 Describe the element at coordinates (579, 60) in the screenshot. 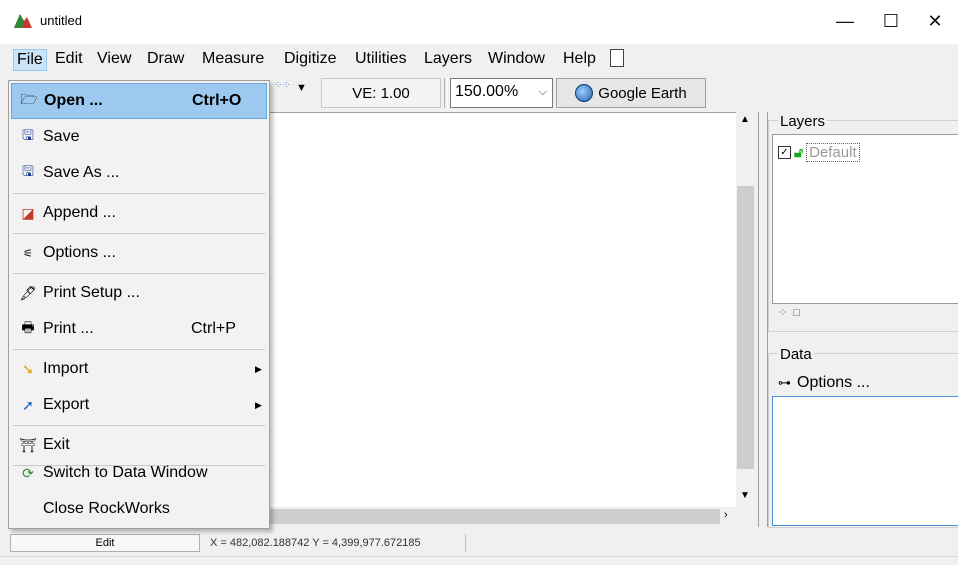

I see `menu-help: Help` at that location.